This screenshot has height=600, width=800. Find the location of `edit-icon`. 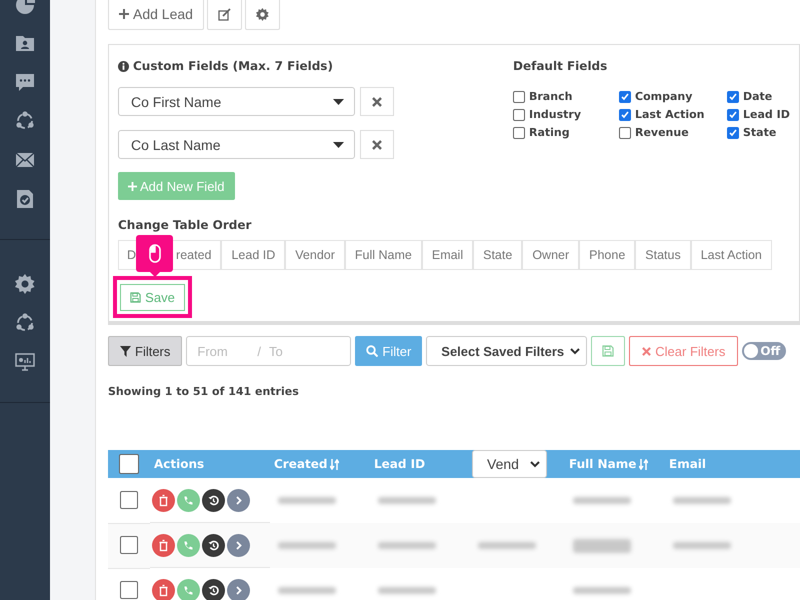

edit-icon is located at coordinates (224, 14).